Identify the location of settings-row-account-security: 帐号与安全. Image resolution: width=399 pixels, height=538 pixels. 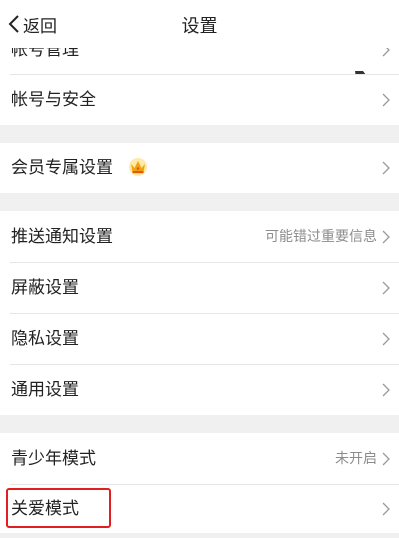
(199, 100).